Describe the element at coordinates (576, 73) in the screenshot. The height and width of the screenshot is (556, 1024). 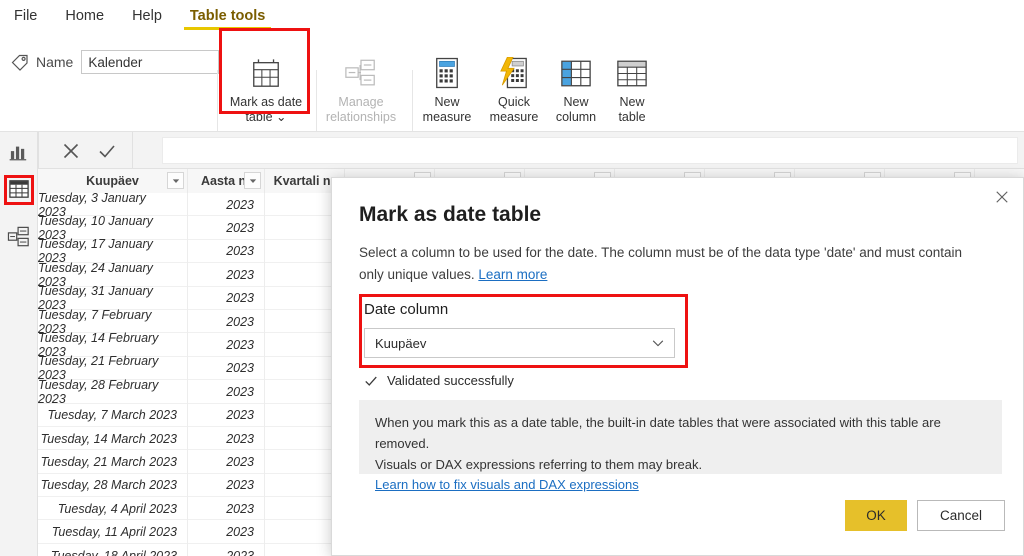
I see `new-column-icon` at that location.